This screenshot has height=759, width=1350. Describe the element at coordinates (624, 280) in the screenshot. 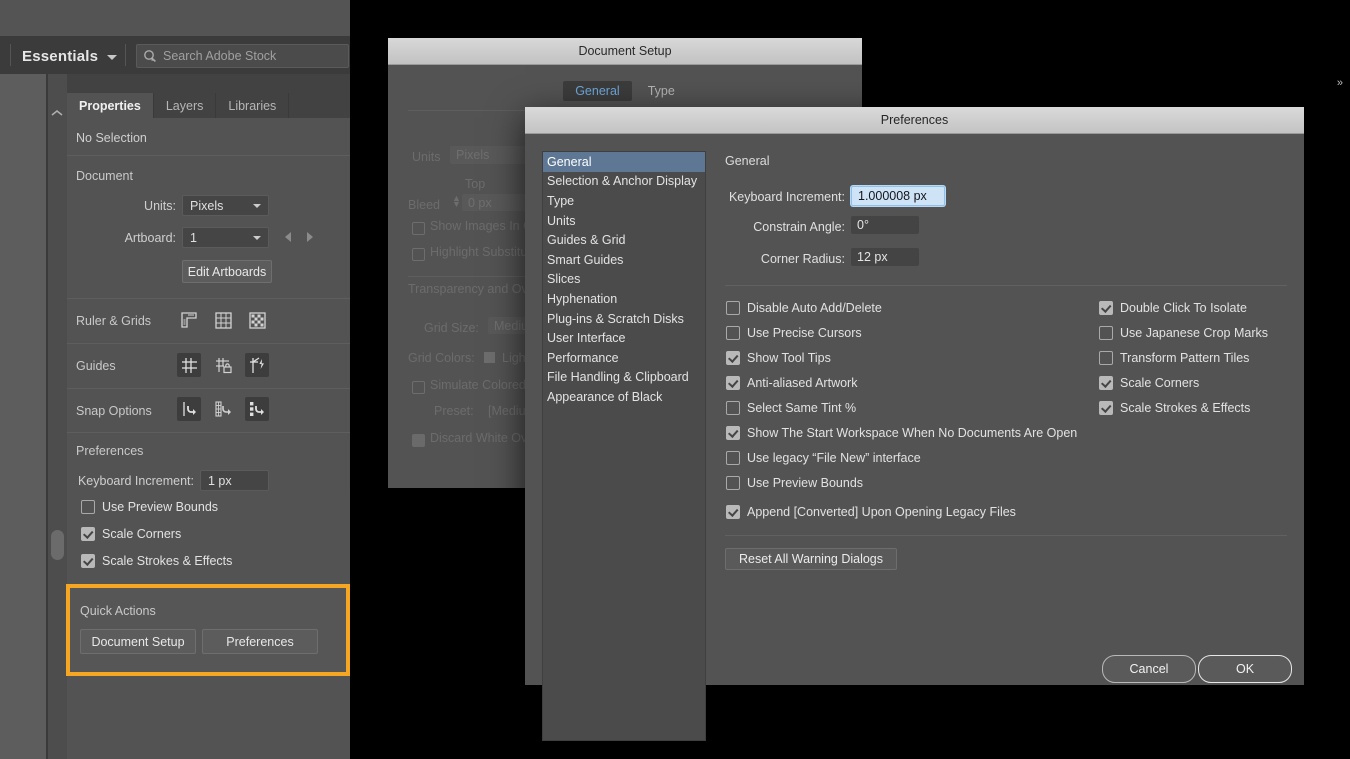

I see `category-slices: Slices` at that location.